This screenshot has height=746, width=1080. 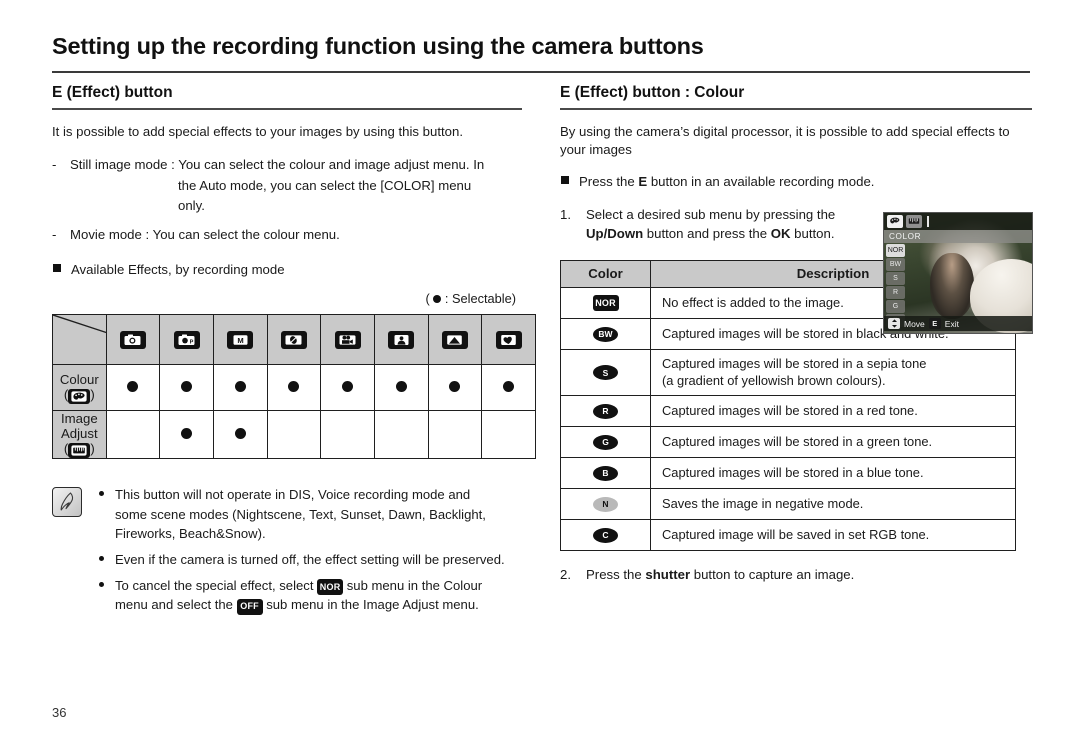 I want to click on colour-icon-cell: NOR, so click(x=605, y=302).